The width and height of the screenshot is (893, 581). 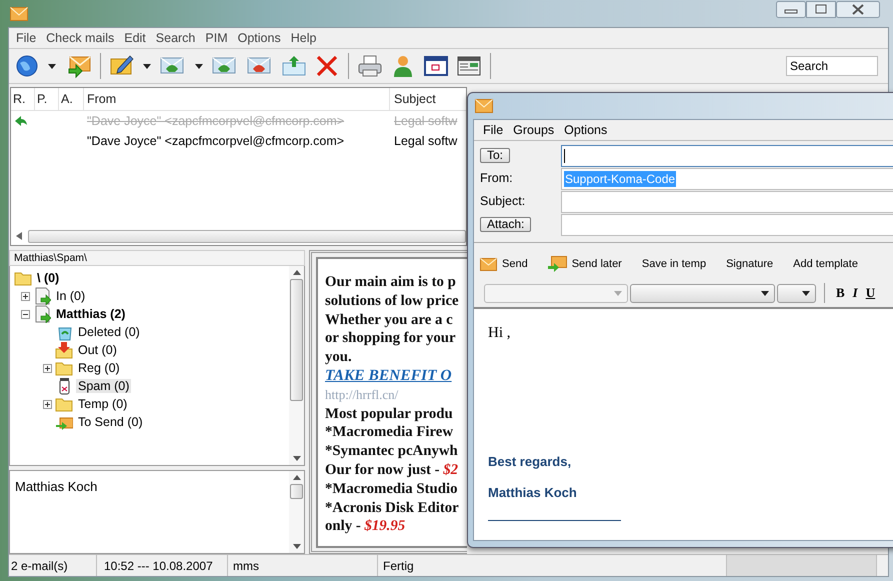 What do you see at coordinates (495, 155) in the screenshot?
I see `field-button: To:` at bounding box center [495, 155].